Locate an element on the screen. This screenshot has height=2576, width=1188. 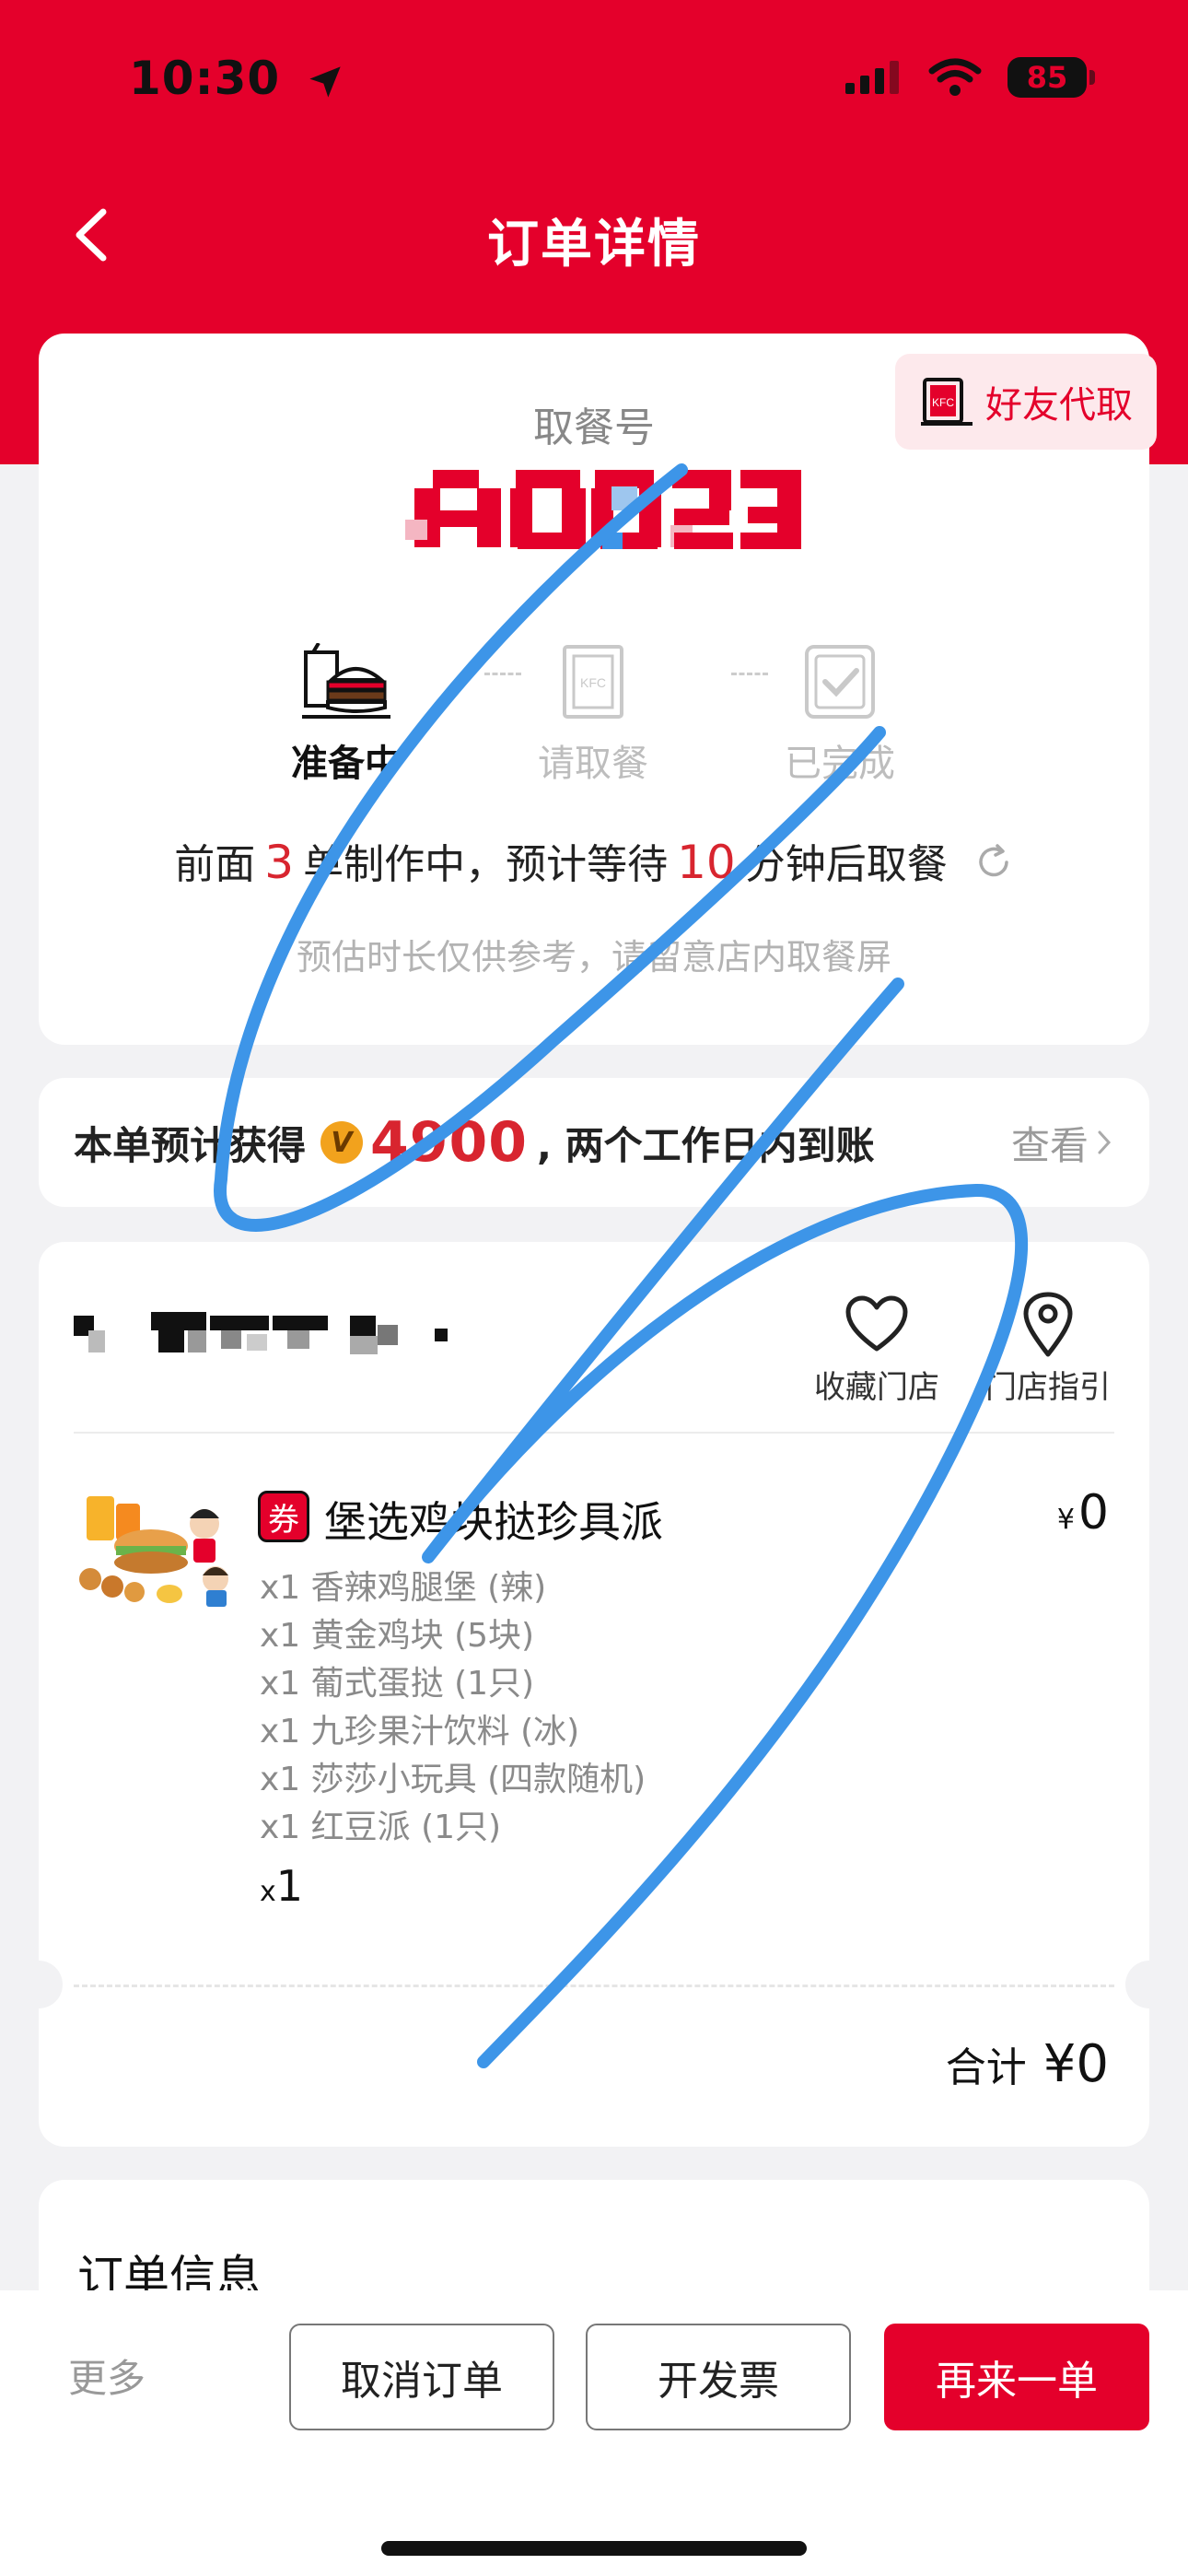
item-quantity: x1 is located at coordinates (281, 1886).